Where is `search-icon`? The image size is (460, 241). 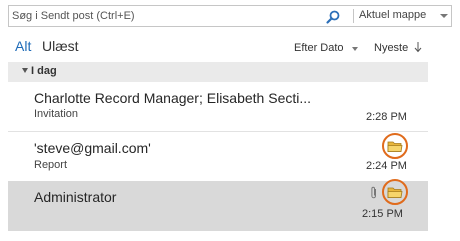
search-icon is located at coordinates (333, 17).